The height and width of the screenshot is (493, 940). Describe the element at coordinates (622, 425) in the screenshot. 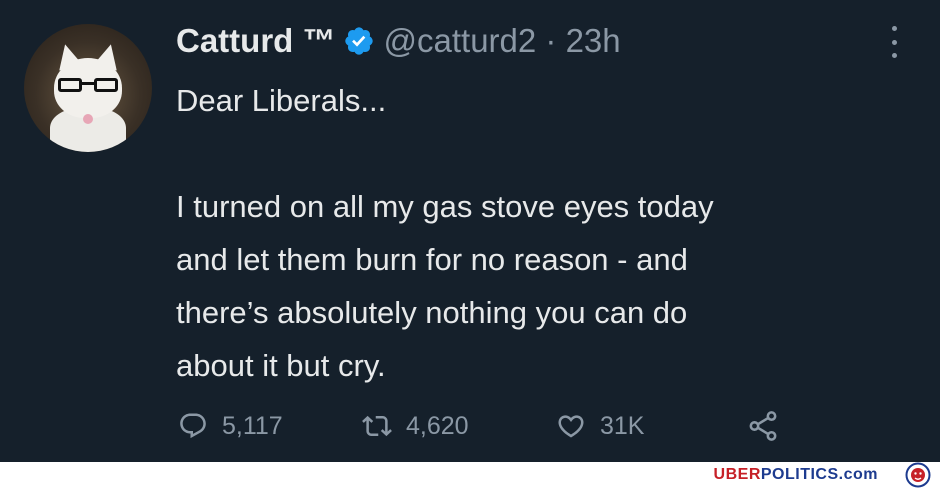

I see `like-count: 31K` at that location.